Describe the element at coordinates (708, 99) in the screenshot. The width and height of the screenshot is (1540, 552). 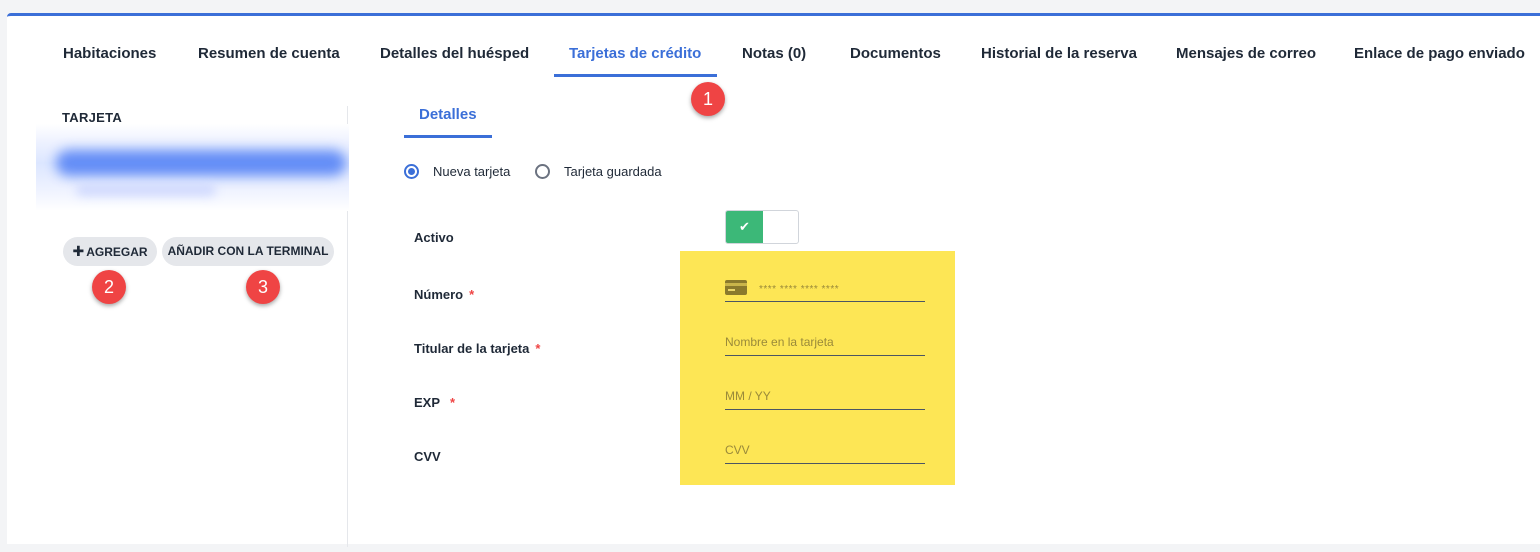
I see `annotation-badge-1: 1` at that location.